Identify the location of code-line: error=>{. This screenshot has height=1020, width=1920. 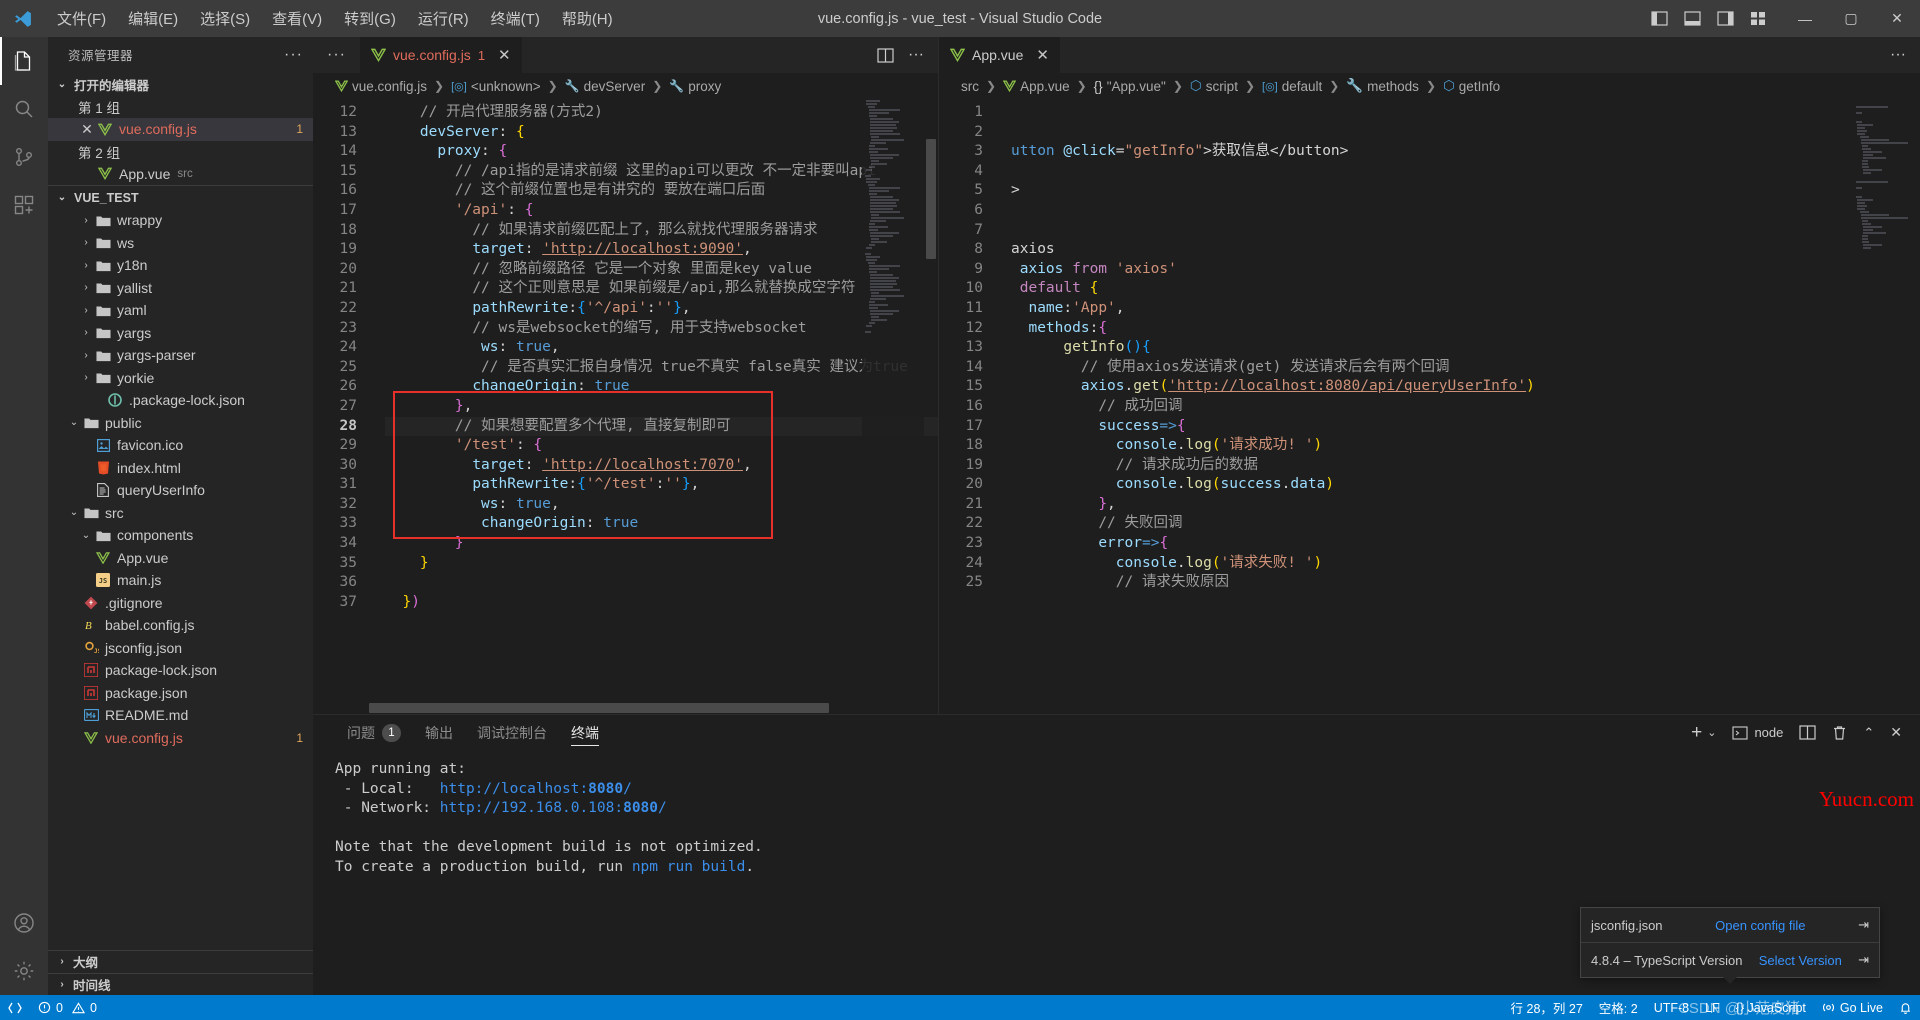
(1465, 544).